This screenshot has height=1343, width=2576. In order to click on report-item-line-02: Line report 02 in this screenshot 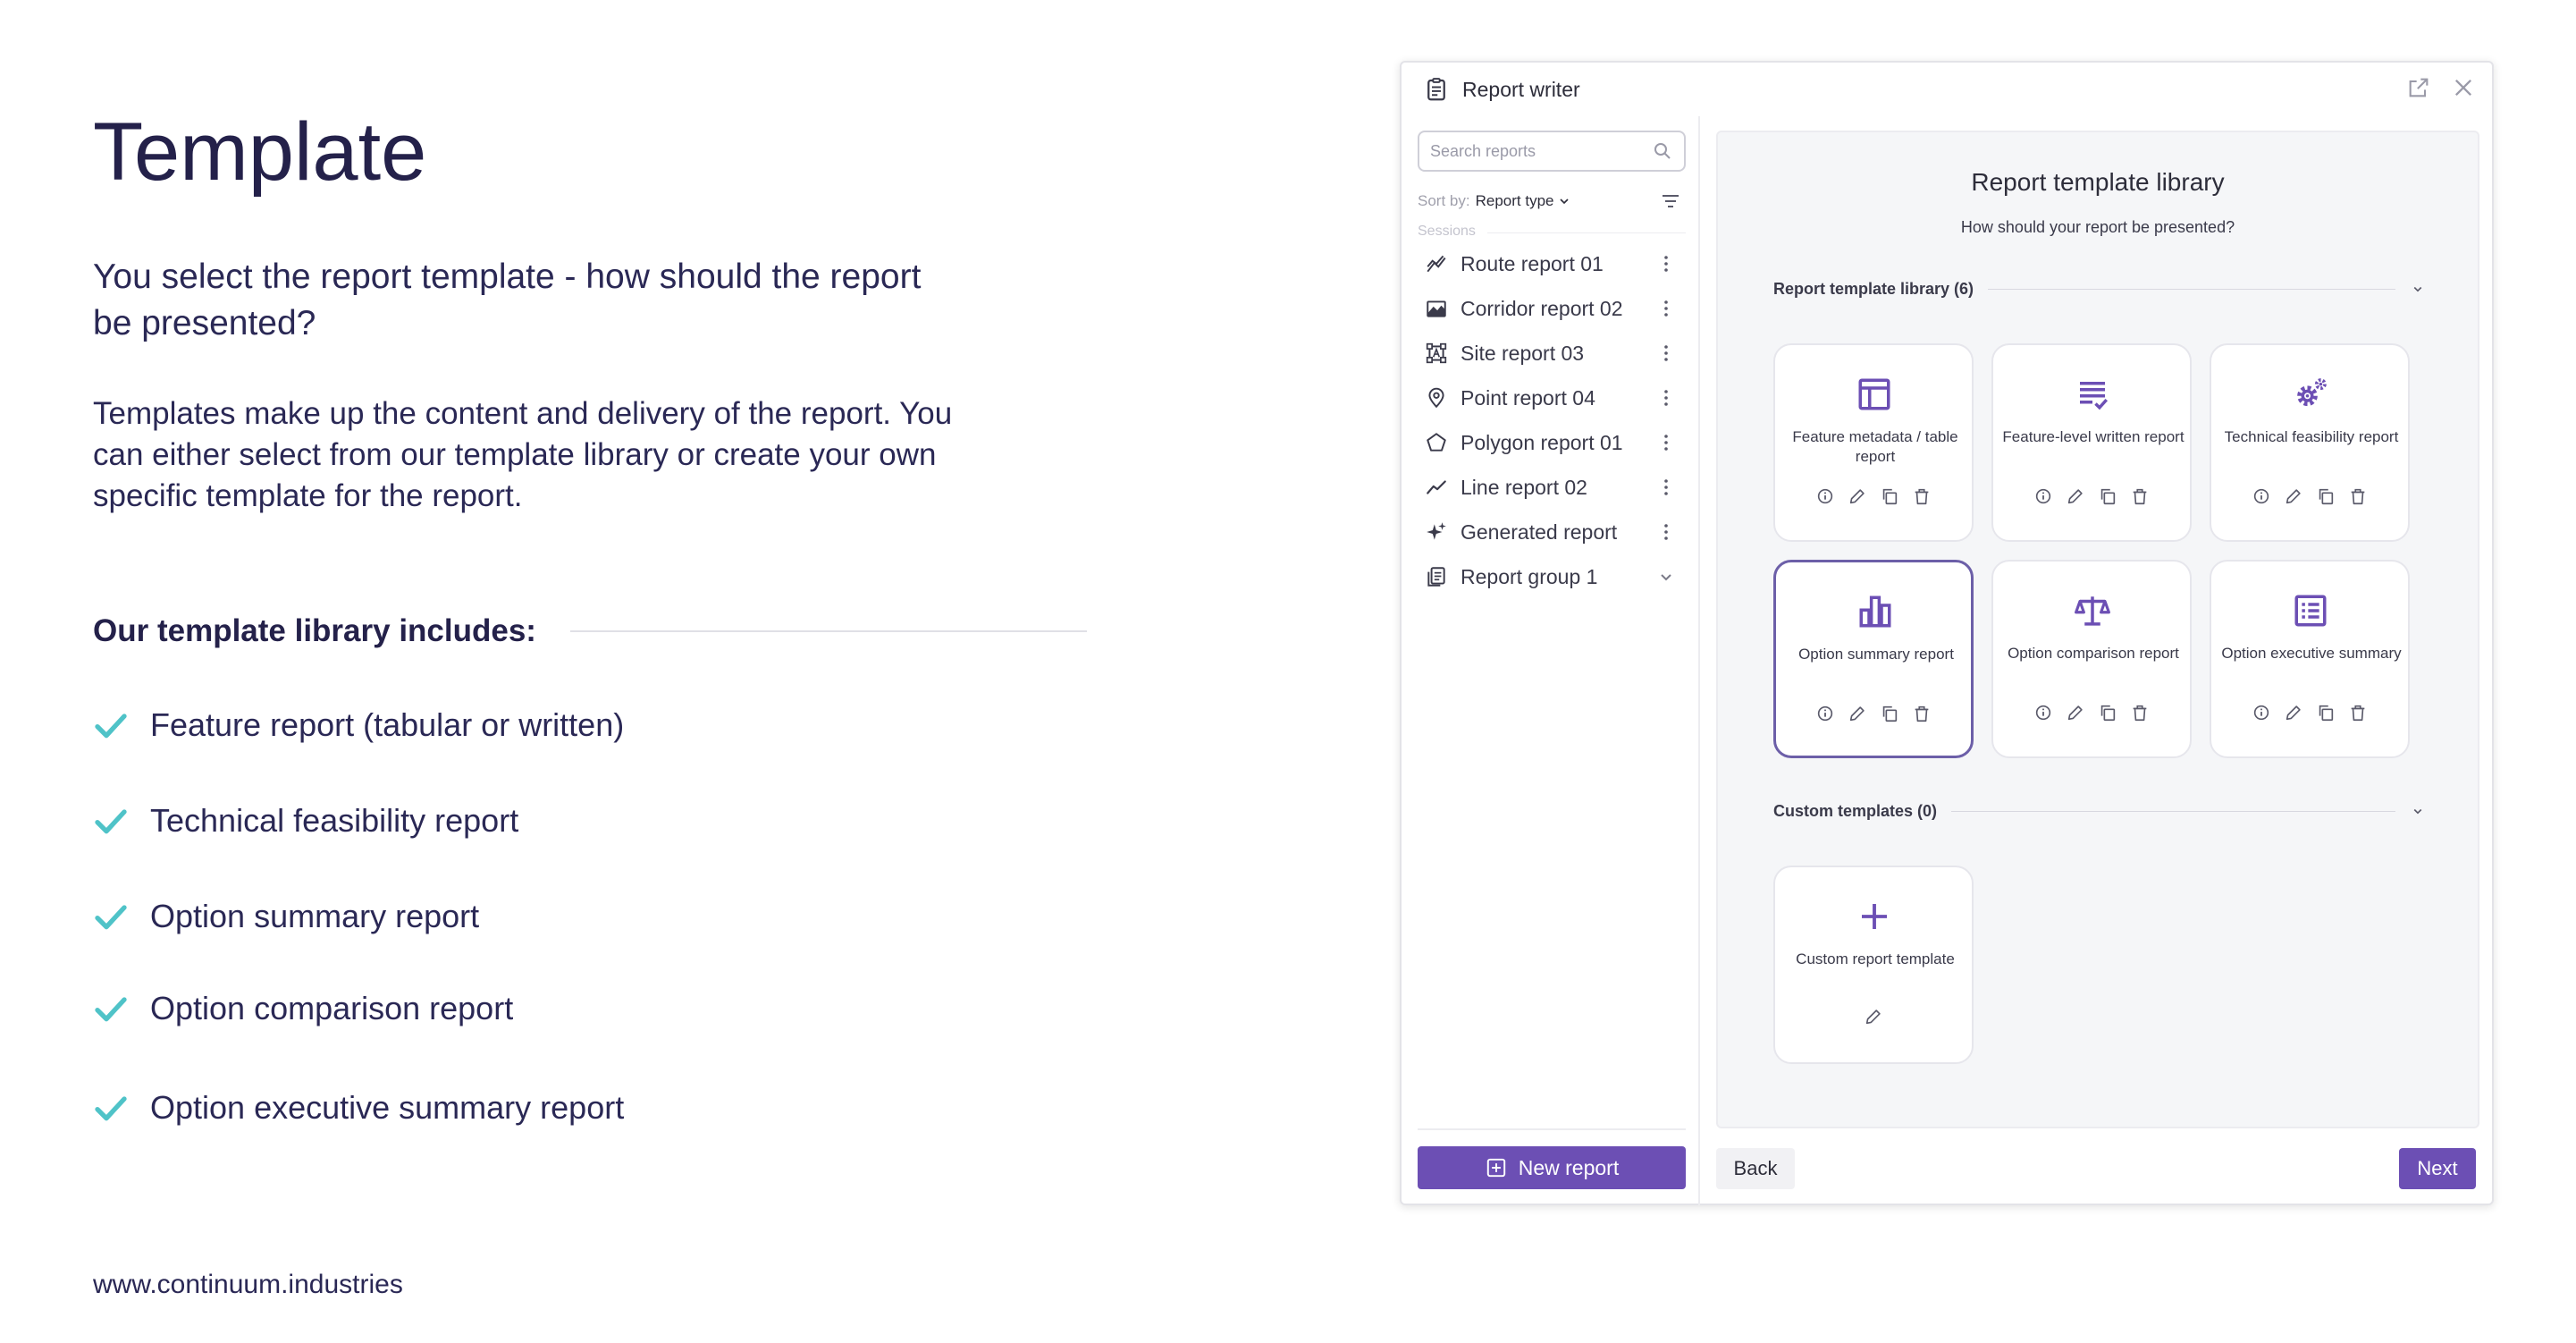, I will do `click(1551, 487)`.